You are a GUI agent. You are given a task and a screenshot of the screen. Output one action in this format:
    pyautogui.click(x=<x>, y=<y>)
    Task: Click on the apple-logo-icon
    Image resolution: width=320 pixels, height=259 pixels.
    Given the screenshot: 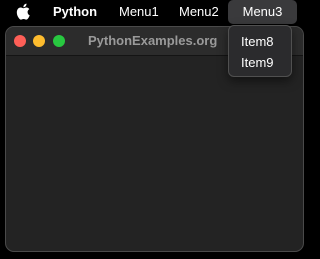 What is the action you would take?
    pyautogui.click(x=23, y=11)
    